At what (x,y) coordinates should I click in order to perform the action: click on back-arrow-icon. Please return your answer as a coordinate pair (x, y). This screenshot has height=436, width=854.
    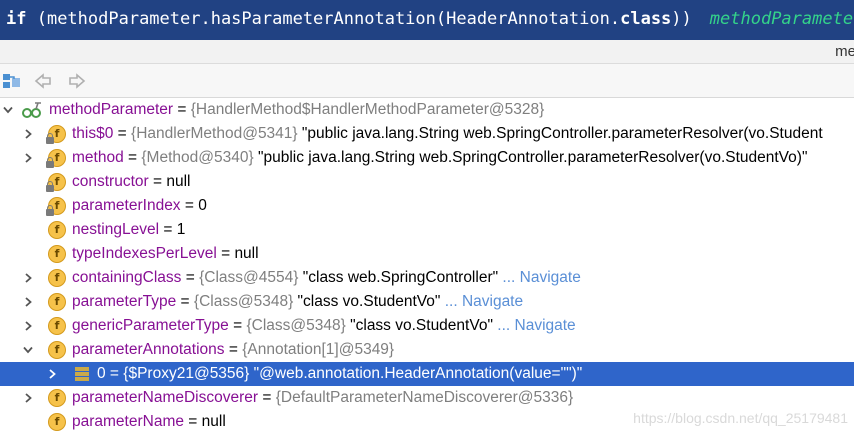
    Looking at the image, I should click on (42, 81).